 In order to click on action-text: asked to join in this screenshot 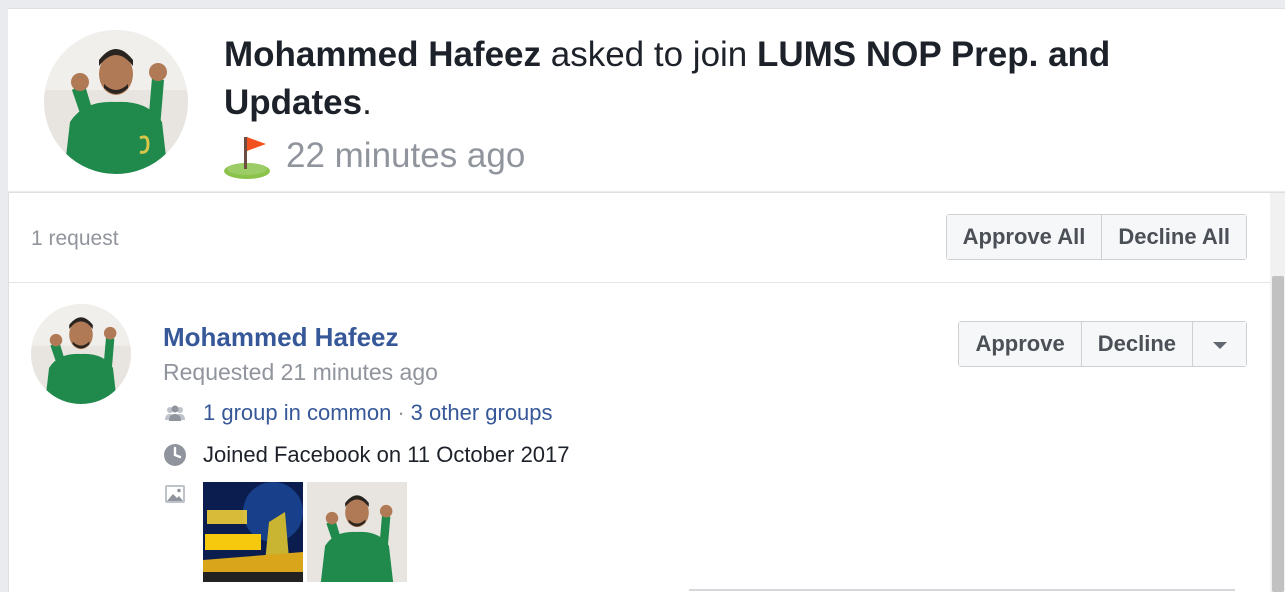, I will do `click(649, 54)`.